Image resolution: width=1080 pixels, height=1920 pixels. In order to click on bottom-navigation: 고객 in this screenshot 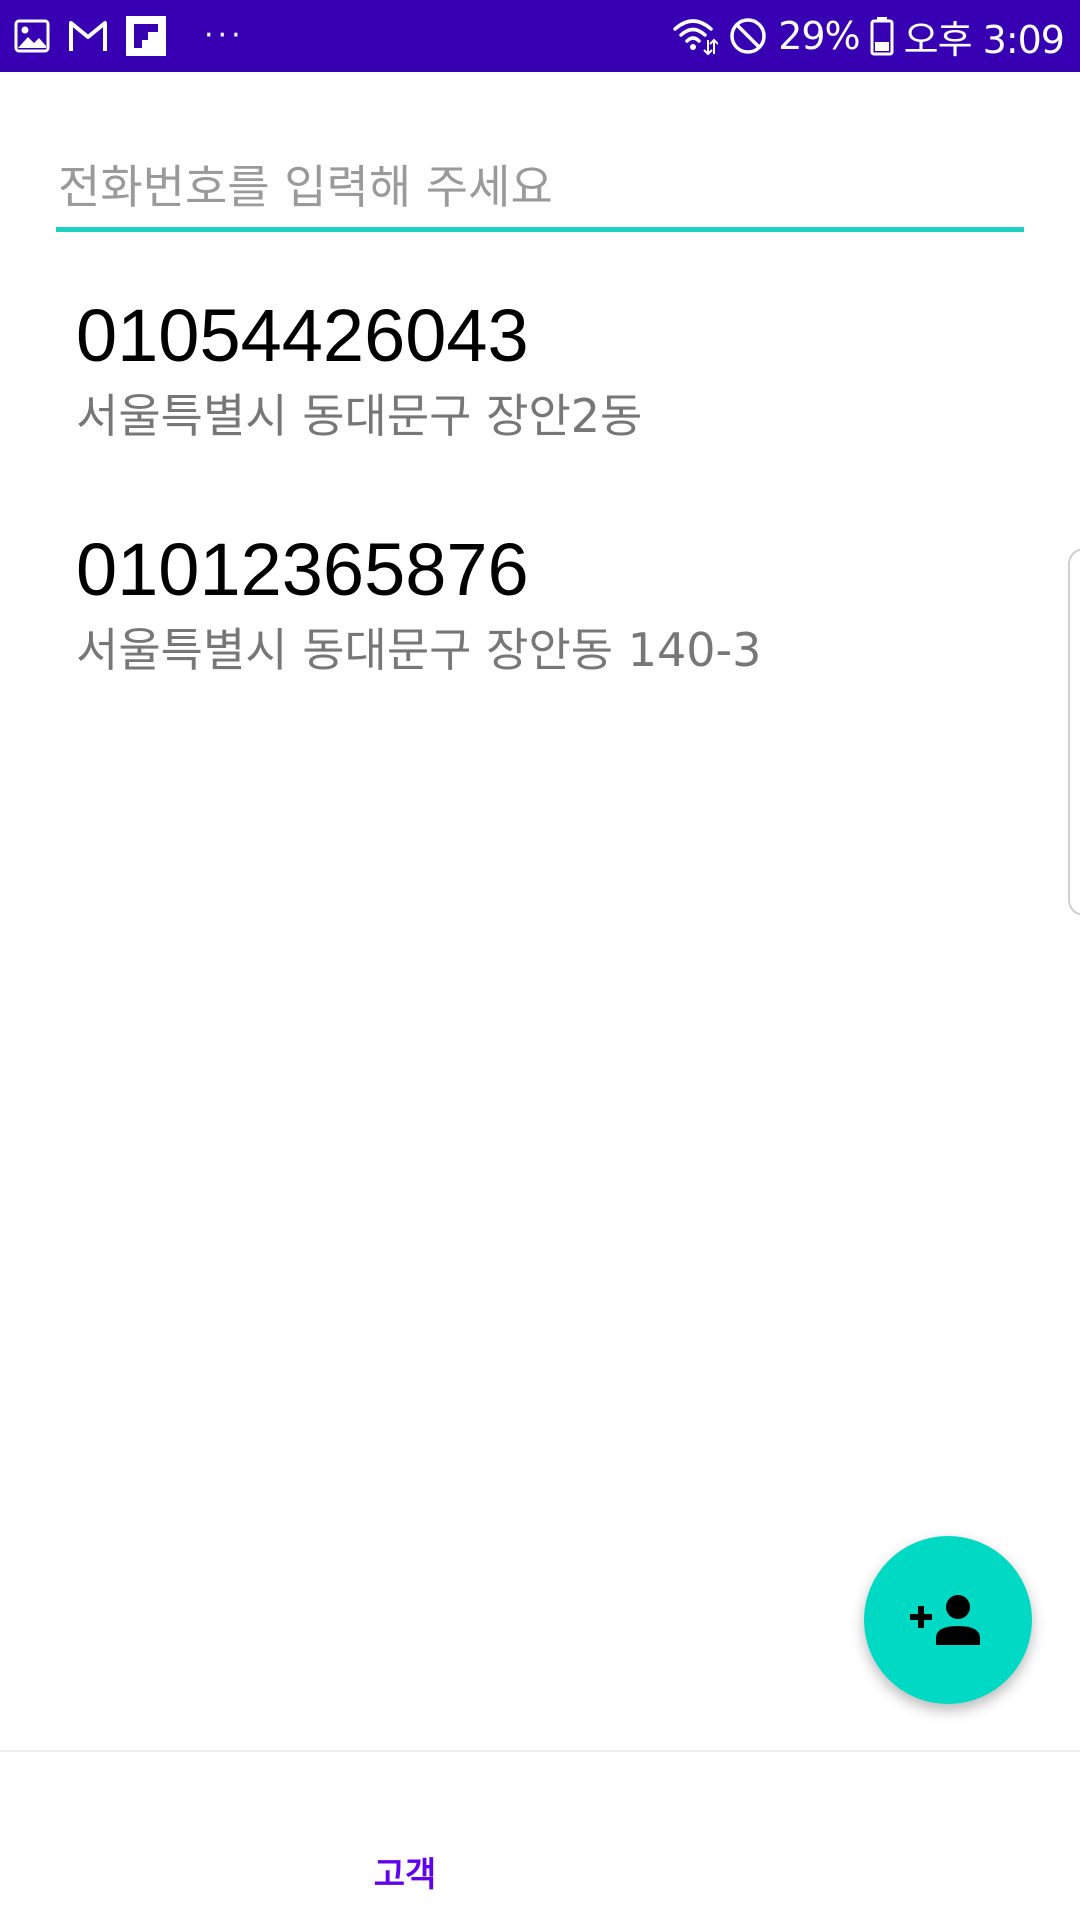, I will do `click(540, 1835)`.